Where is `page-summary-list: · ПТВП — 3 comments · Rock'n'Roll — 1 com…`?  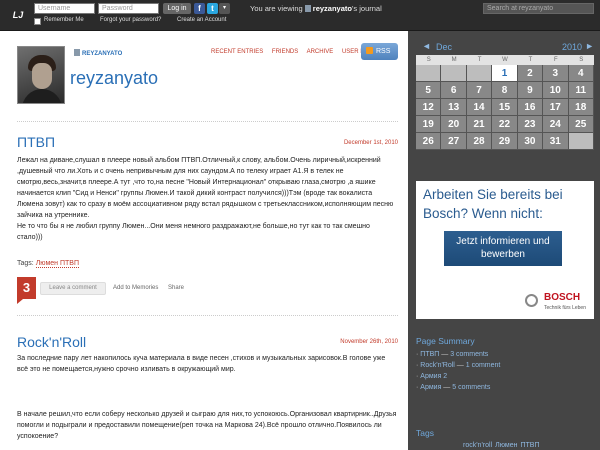
page-summary-list: · ПТВП — 3 comments · Rock'n'Roll — 1 com… is located at coordinates (506, 371).